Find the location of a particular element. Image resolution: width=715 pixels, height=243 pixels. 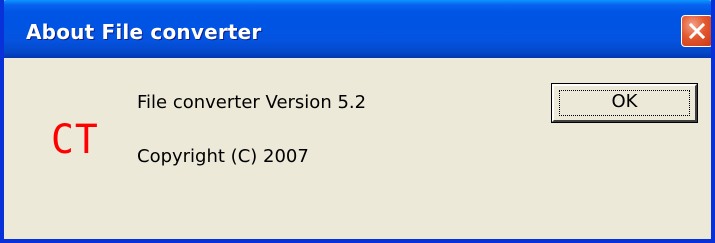

copyright-text: Copyright (C) 2007 is located at coordinates (223, 156).